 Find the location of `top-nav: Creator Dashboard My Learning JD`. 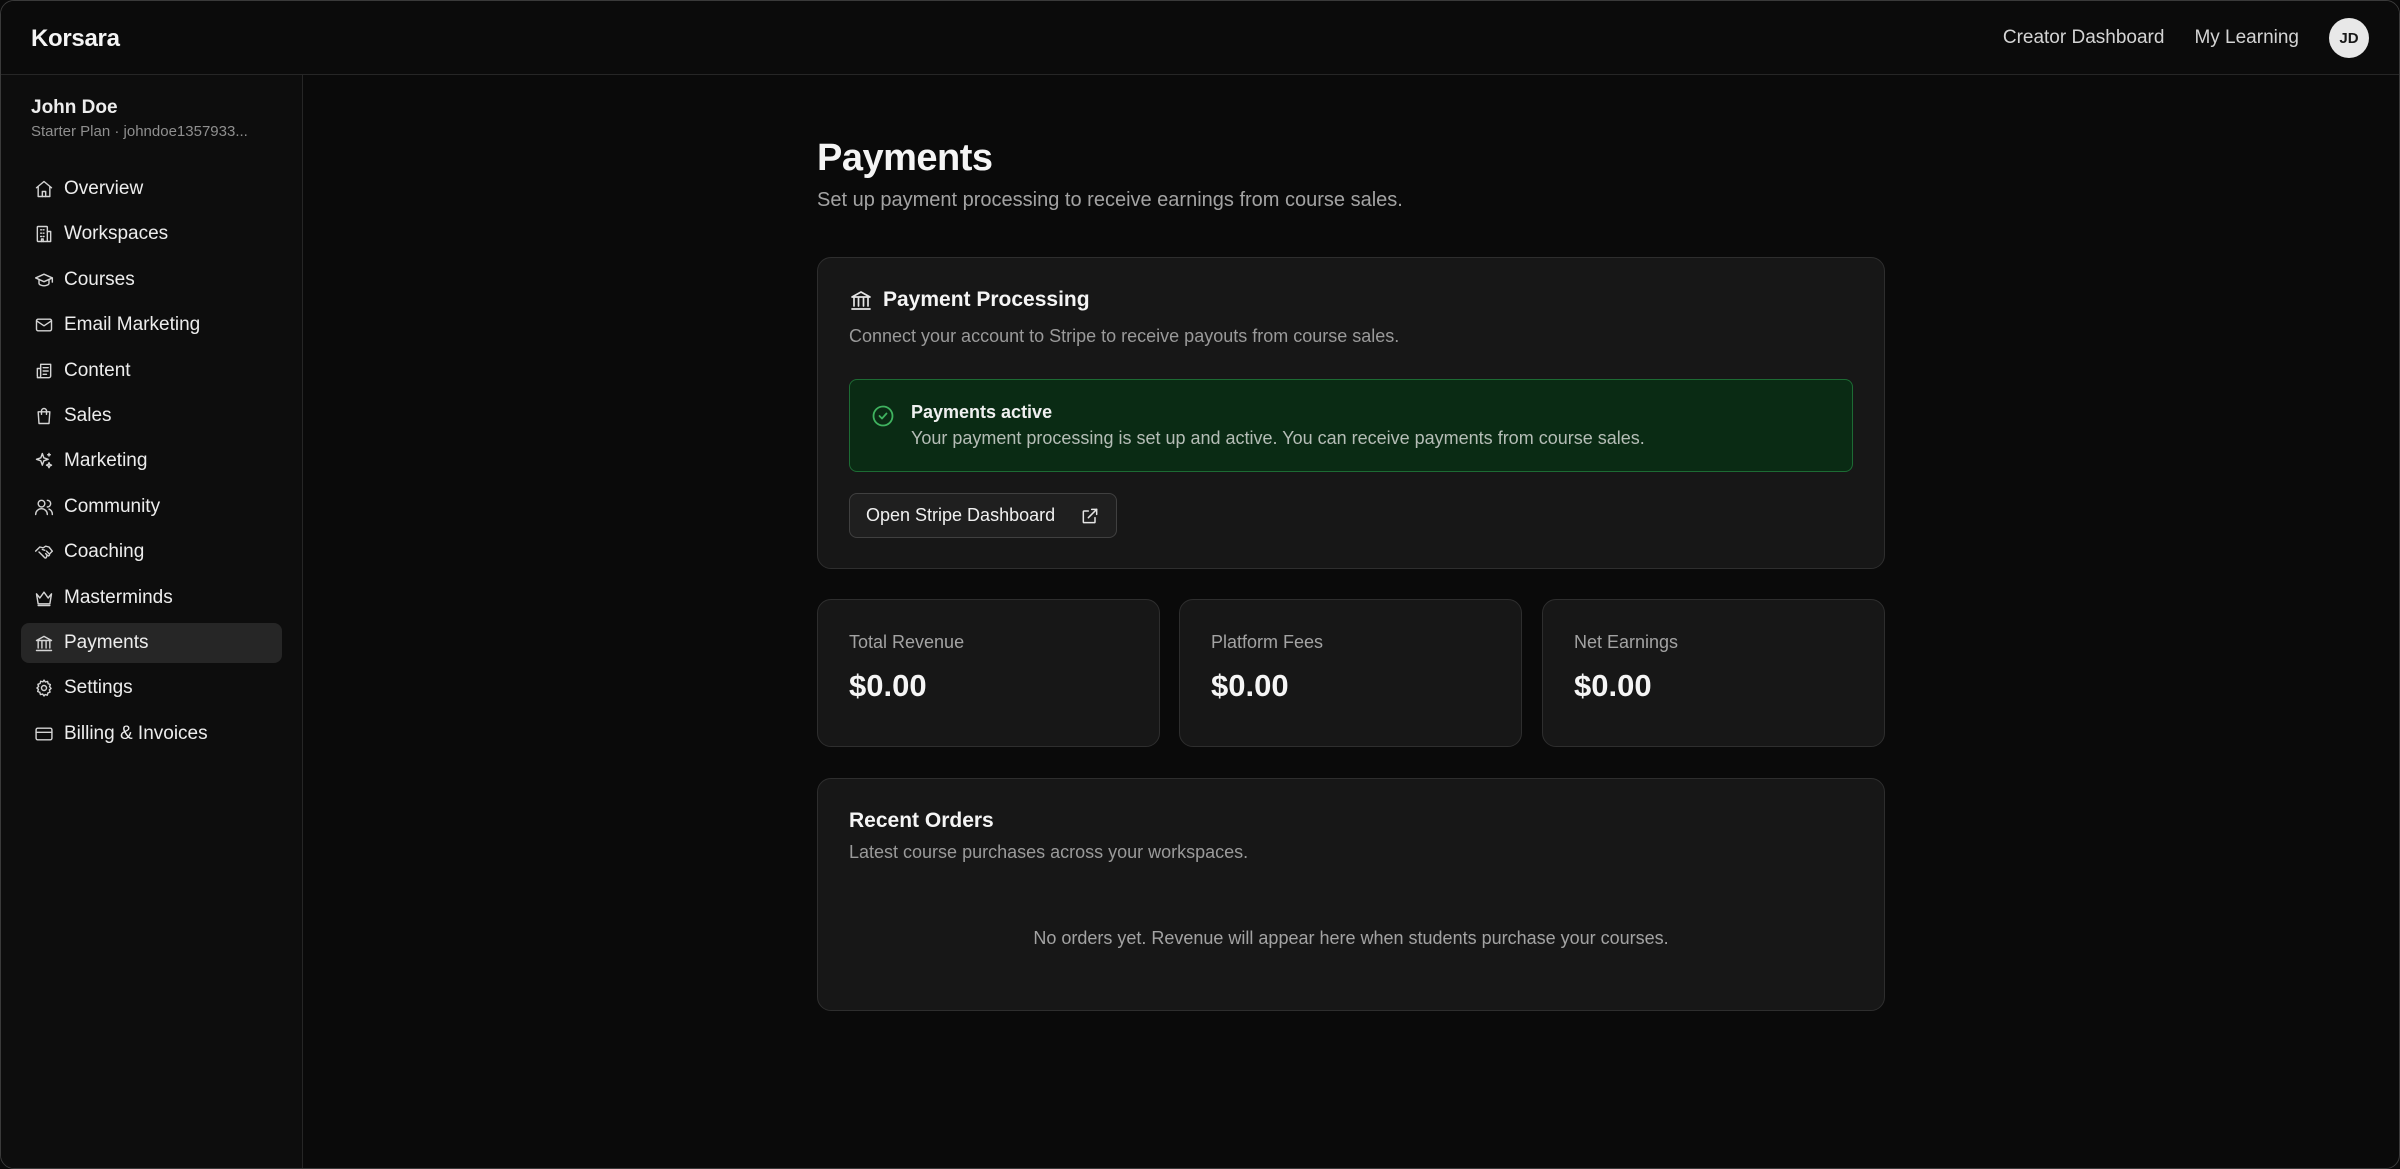

top-nav: Creator Dashboard My Learning JD is located at coordinates (2171, 38).